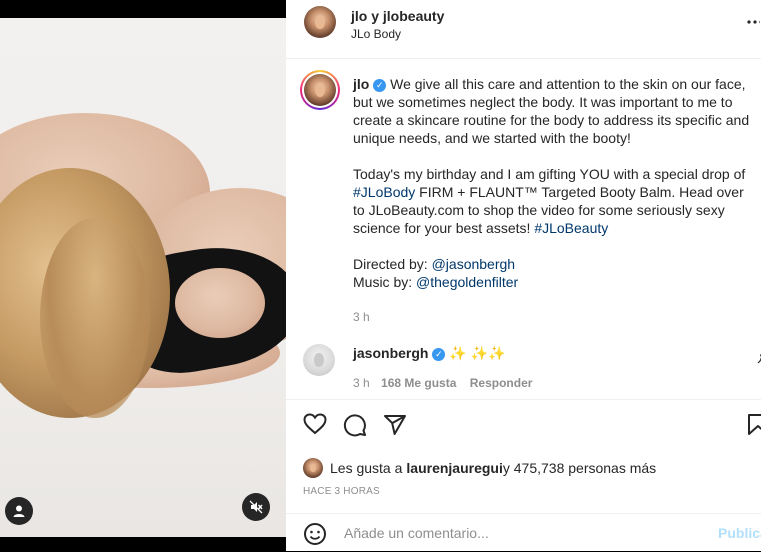  I want to click on post-header: jlo y jlobeauty JLo Body, so click(523, 29).